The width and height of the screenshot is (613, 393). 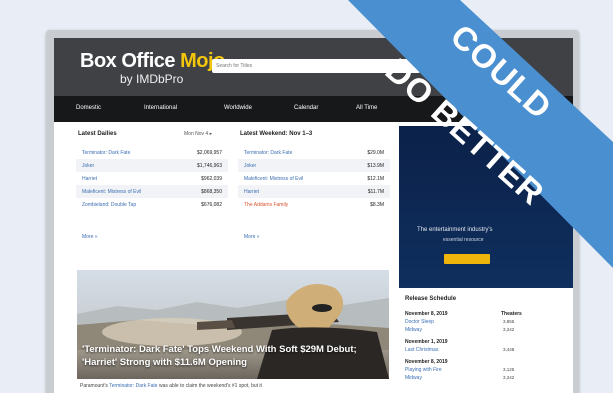 I want to click on daily-more-link: More », so click(x=90, y=237).